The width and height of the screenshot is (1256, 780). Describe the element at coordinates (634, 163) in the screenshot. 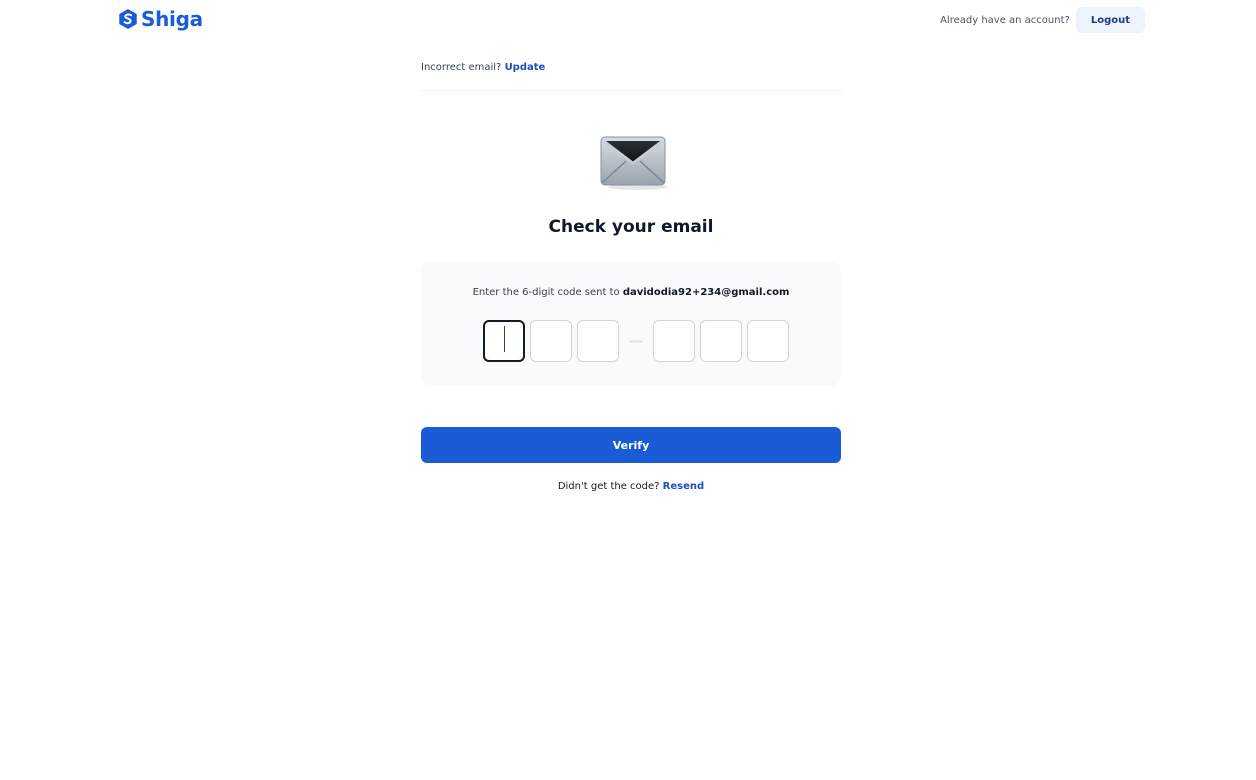

I see `envelope-icon` at that location.